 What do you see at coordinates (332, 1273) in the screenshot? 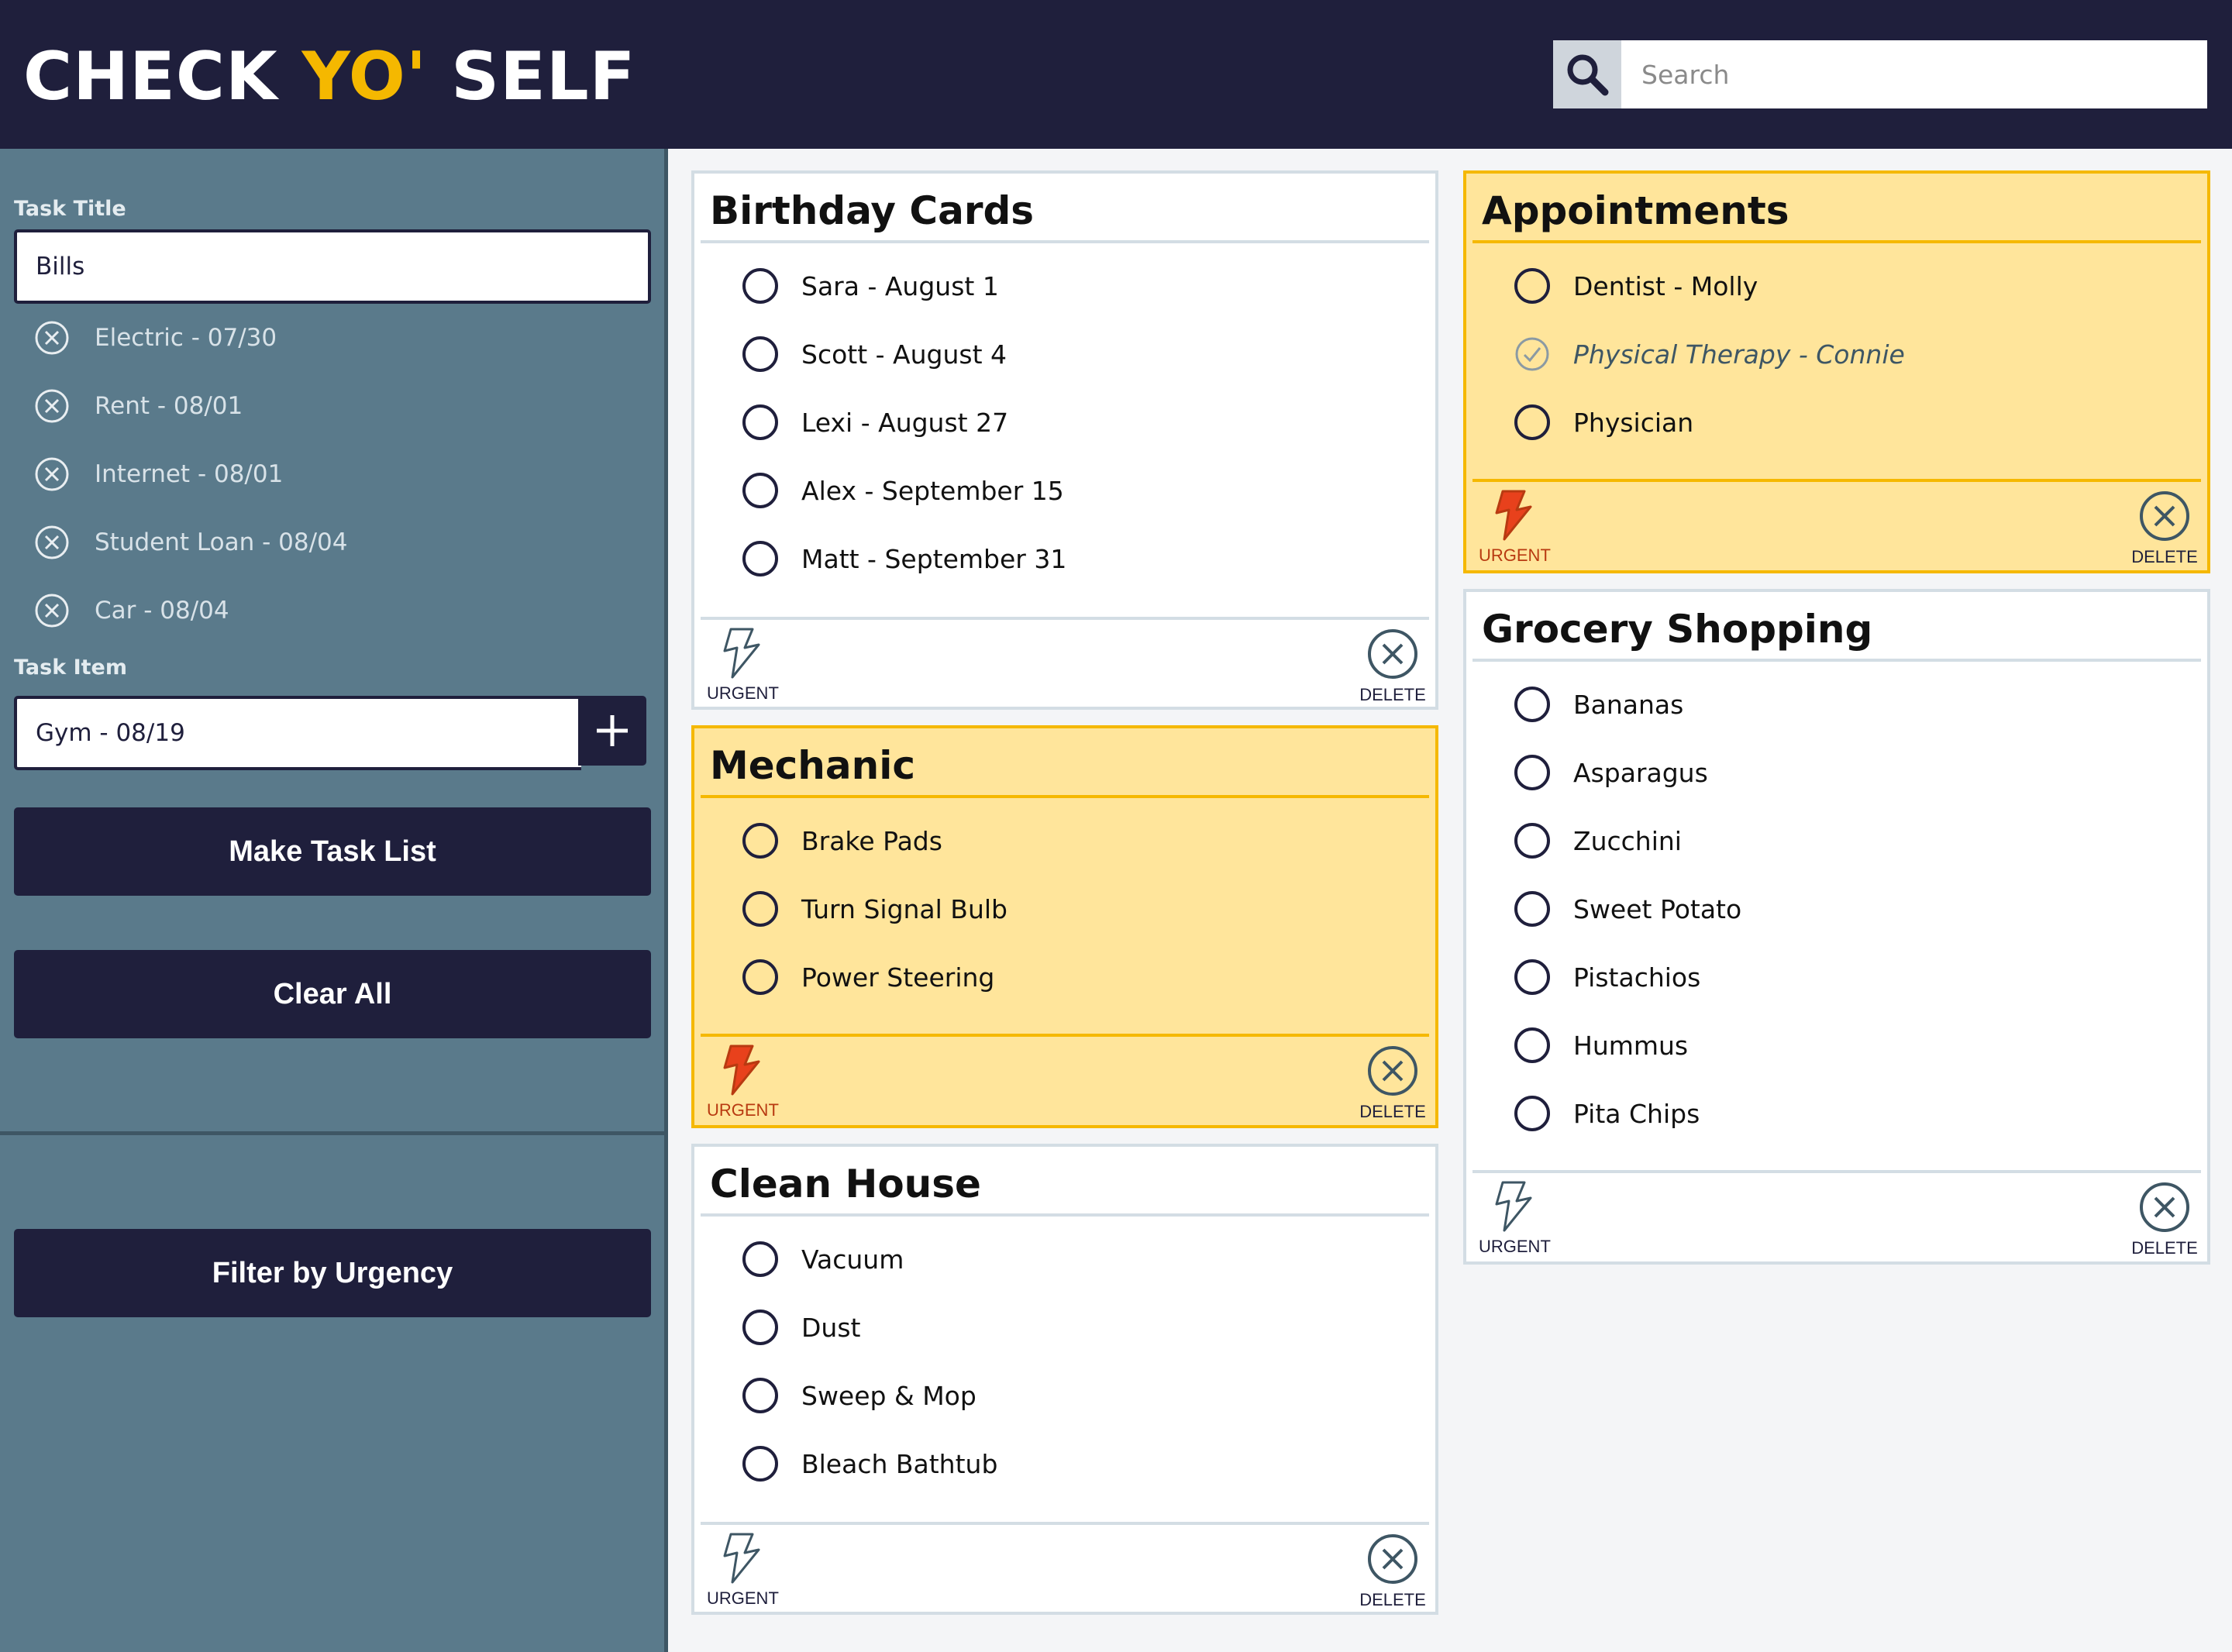
I see `filter-by-urgency-button: Filter by Urgency` at bounding box center [332, 1273].